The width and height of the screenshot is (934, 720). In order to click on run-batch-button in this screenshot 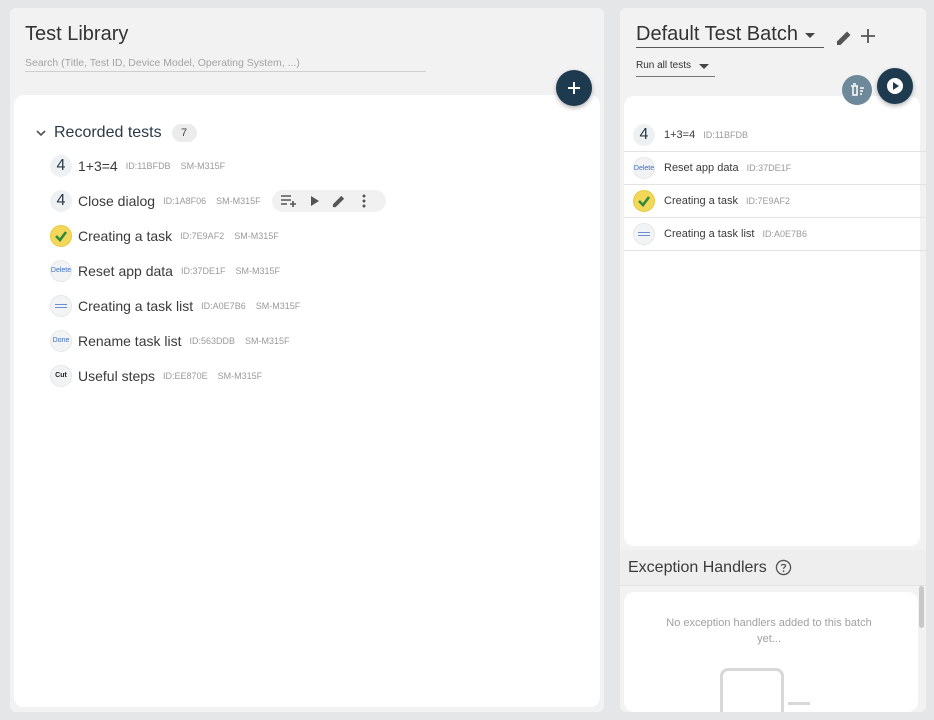, I will do `click(895, 86)`.